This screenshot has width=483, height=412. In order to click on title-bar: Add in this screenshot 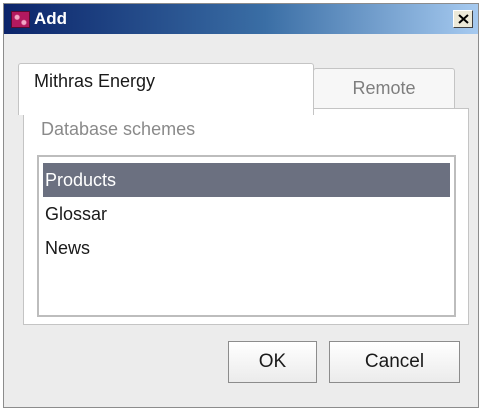, I will do `click(241, 19)`.